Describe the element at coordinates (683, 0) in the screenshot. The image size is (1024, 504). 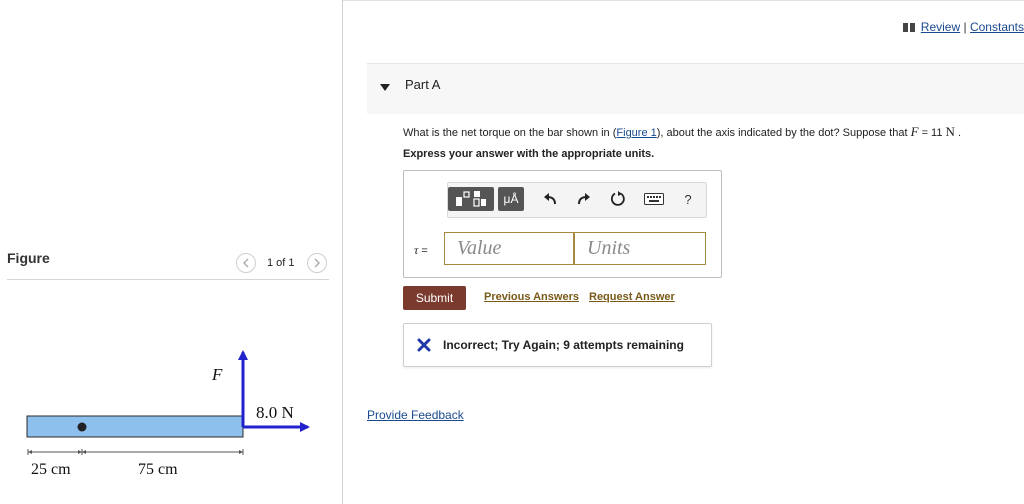
I see `top-divider` at that location.